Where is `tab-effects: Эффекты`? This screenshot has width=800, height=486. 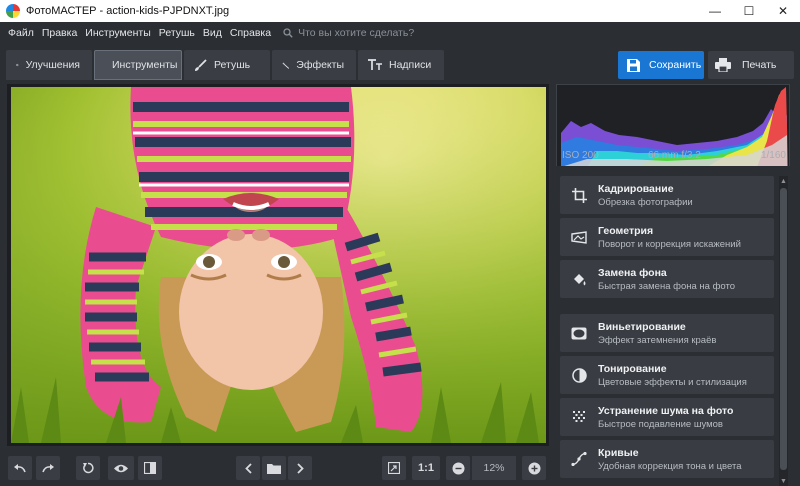 tab-effects: Эффекты is located at coordinates (314, 65).